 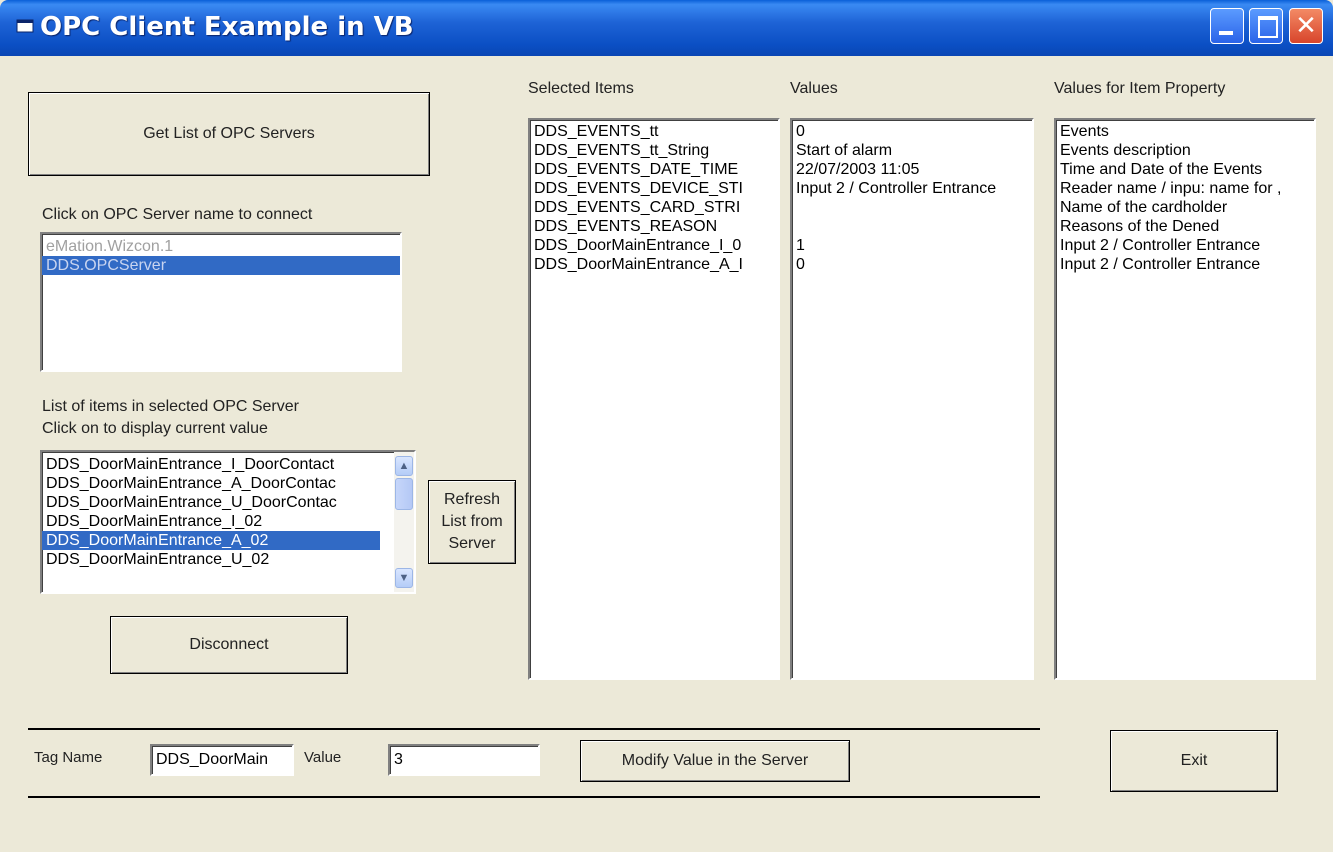 I want to click on minimize-icon, so click(x=1226, y=33).